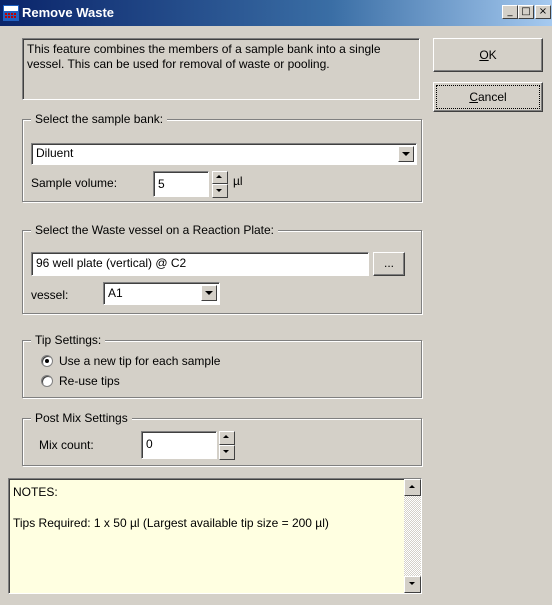  What do you see at coordinates (492, 97) in the screenshot?
I see `cancel-label: ancel` at bounding box center [492, 97].